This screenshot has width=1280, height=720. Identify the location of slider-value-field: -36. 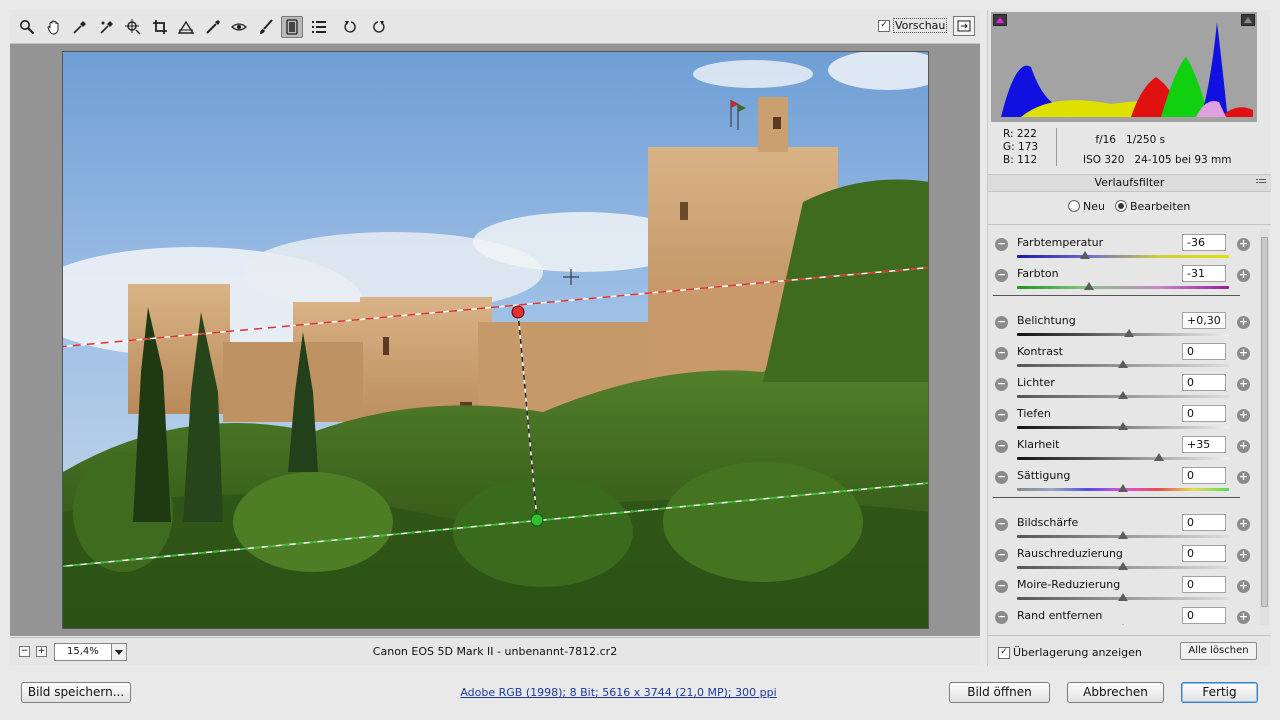
(1204, 242).